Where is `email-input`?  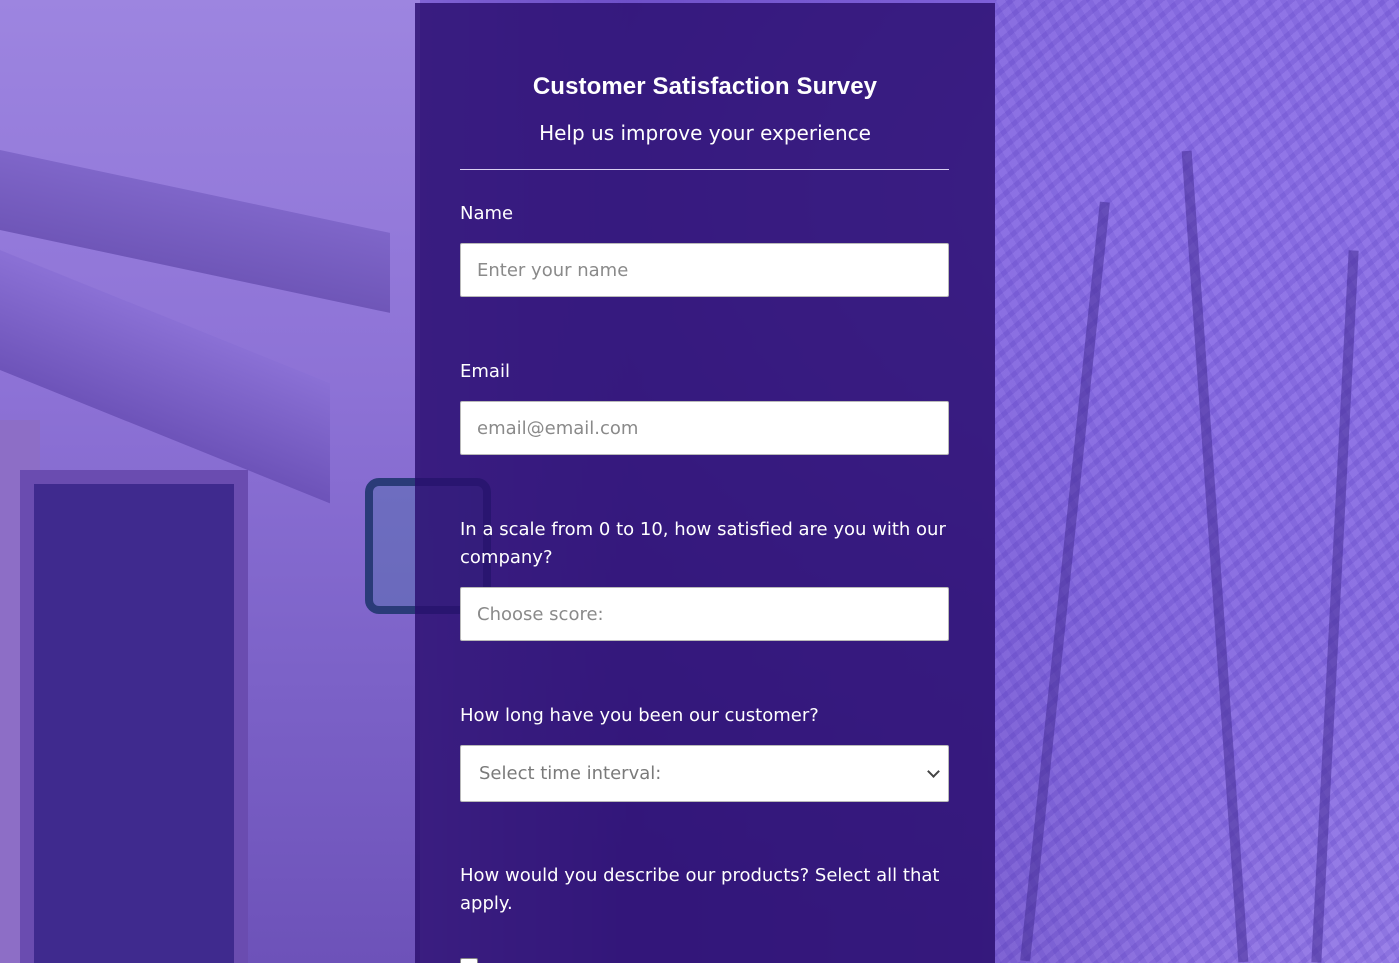
email-input is located at coordinates (704, 428).